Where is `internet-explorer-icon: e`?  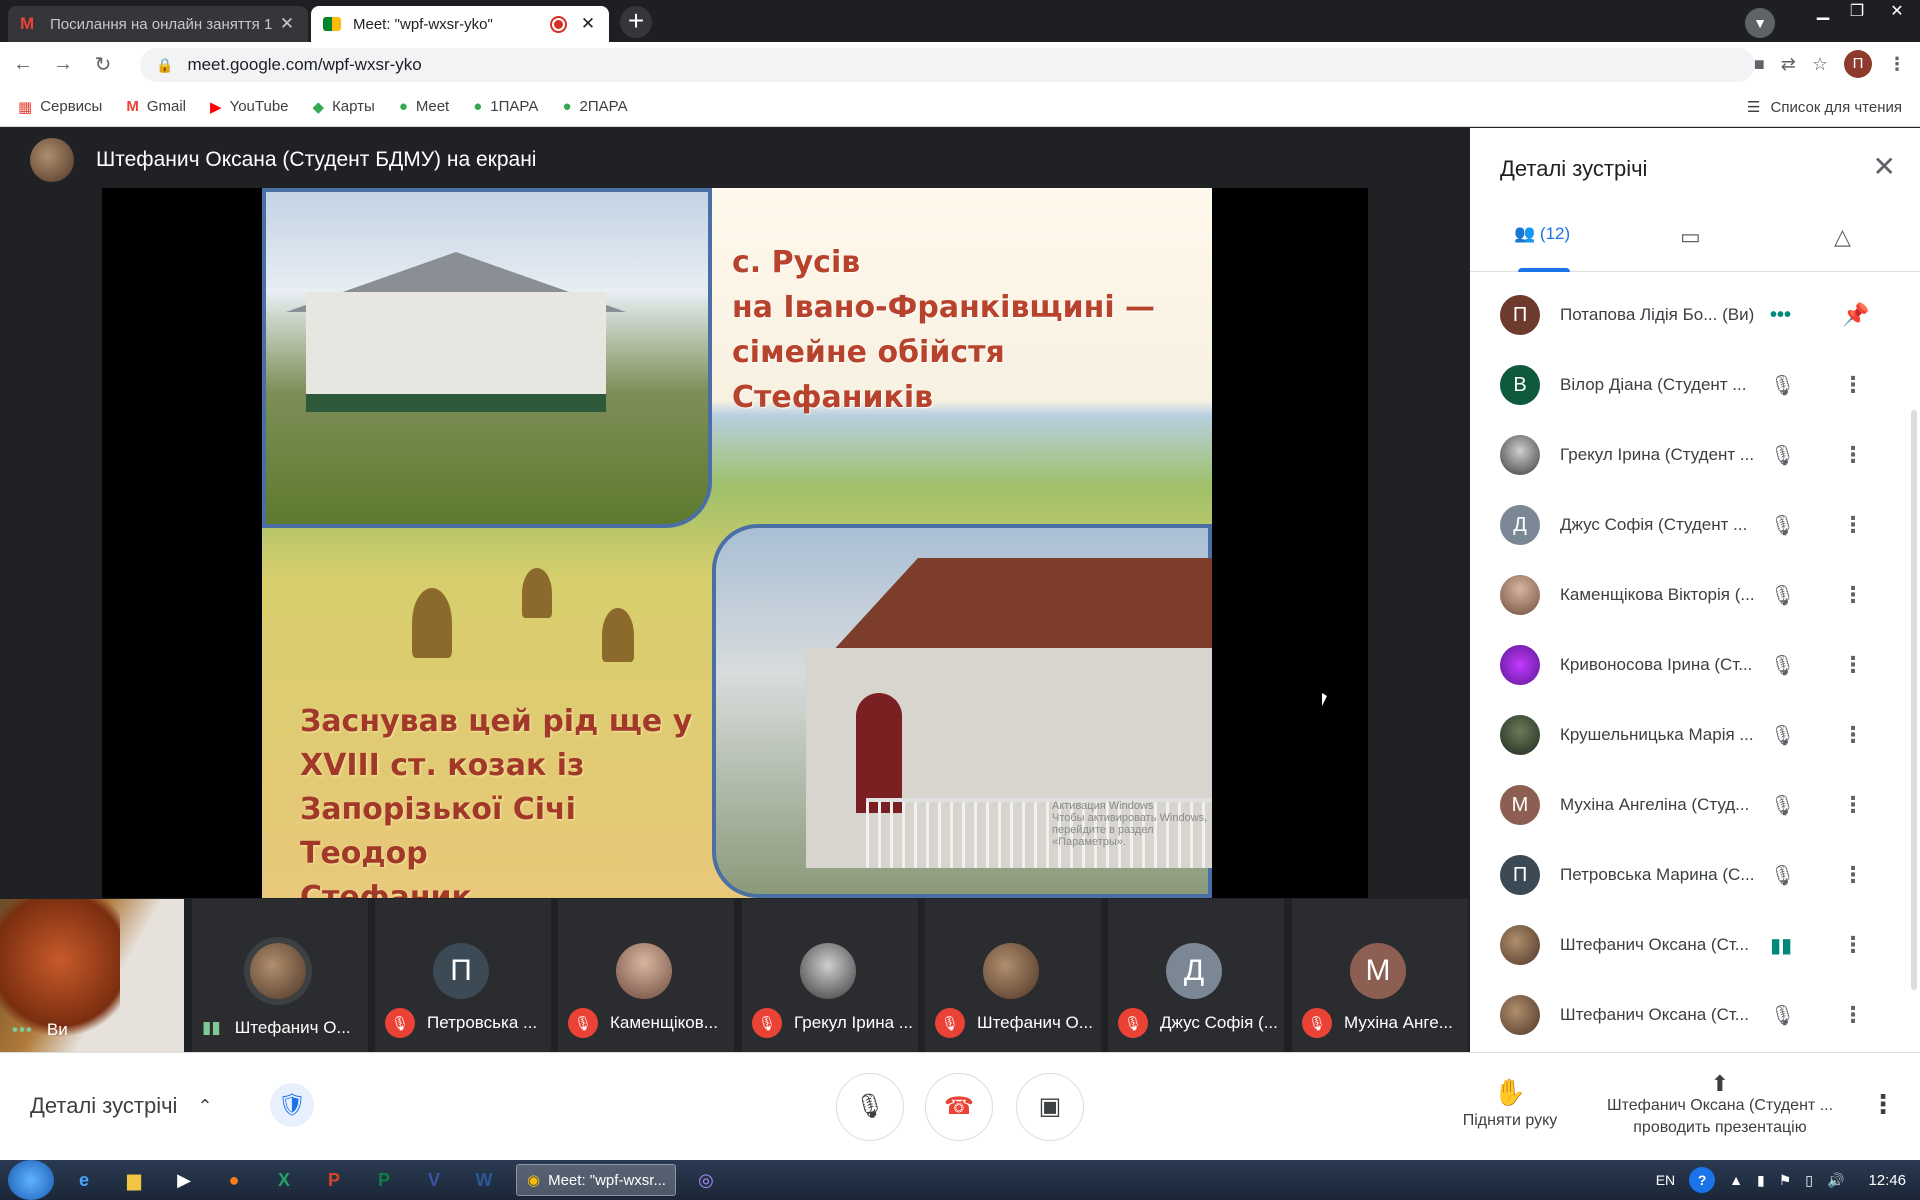 internet-explorer-icon: e is located at coordinates (84, 1180).